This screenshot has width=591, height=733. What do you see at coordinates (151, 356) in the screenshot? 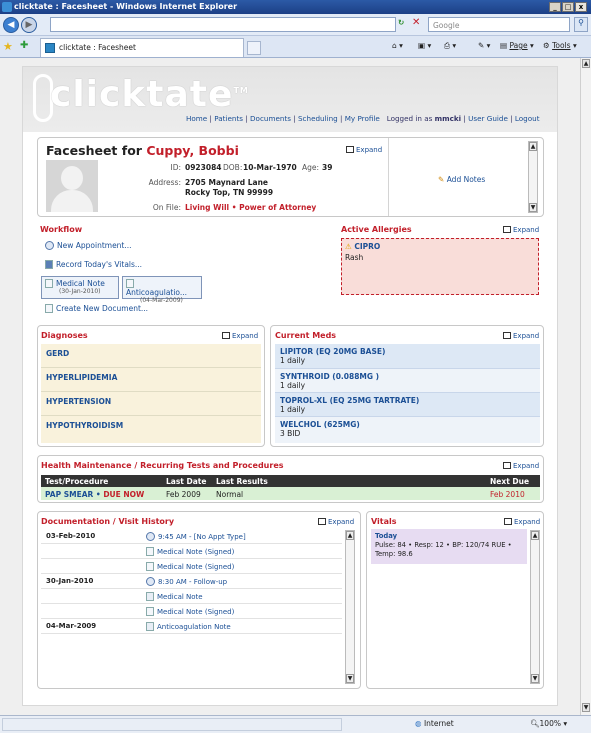
I see `diagnosis-item: GERD` at bounding box center [151, 356].